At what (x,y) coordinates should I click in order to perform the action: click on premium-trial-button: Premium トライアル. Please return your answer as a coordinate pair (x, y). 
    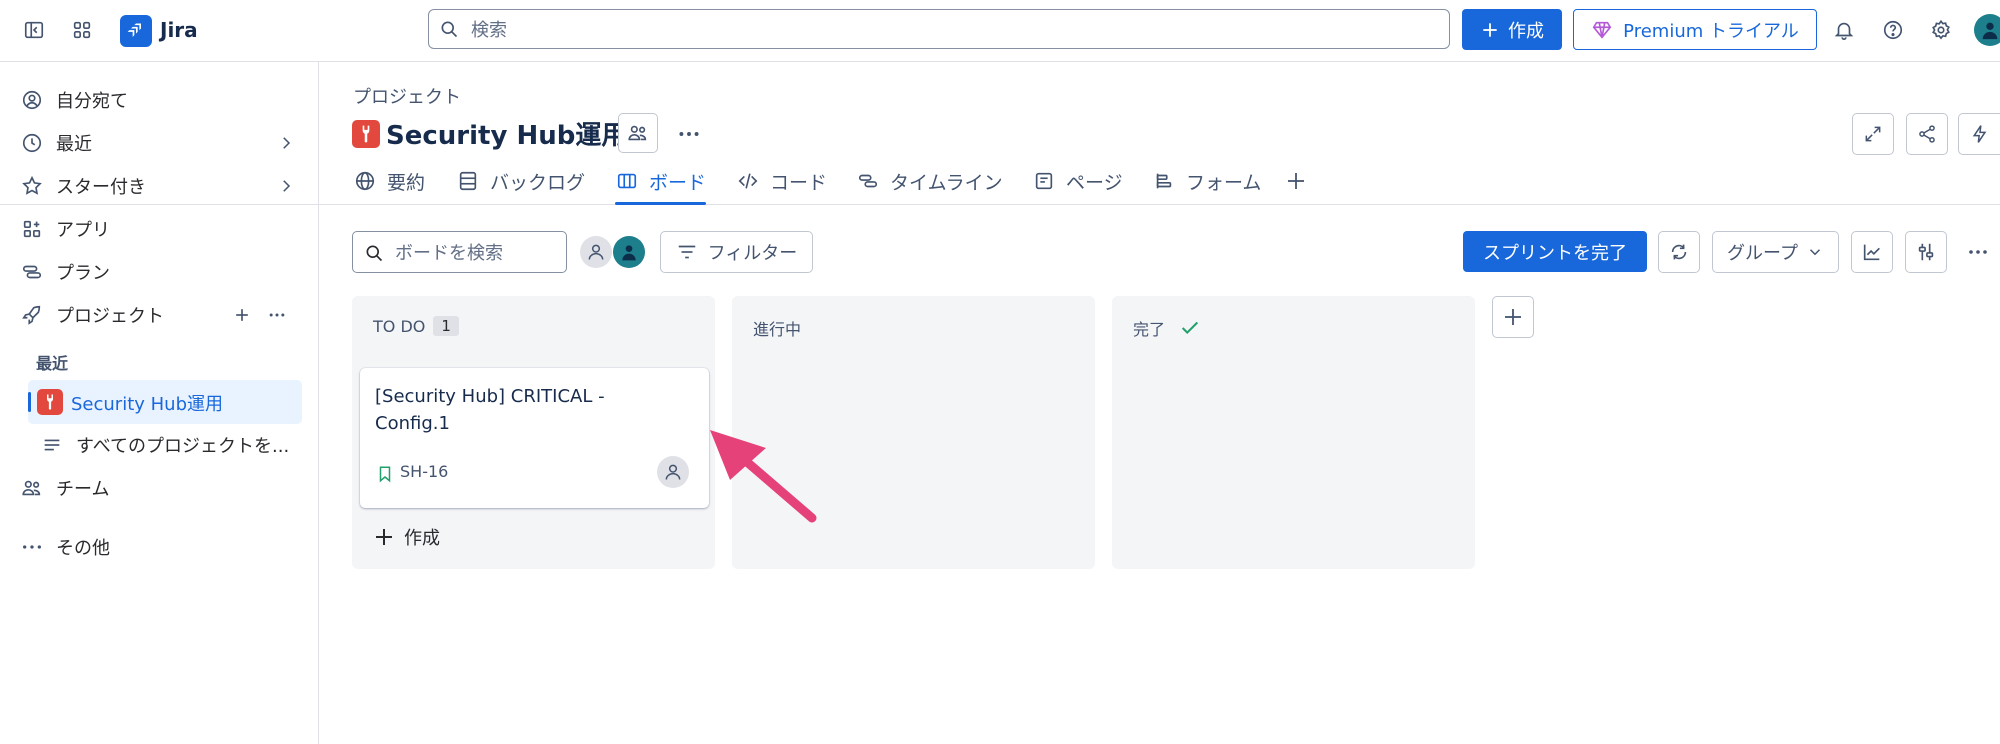
    Looking at the image, I should click on (1695, 29).